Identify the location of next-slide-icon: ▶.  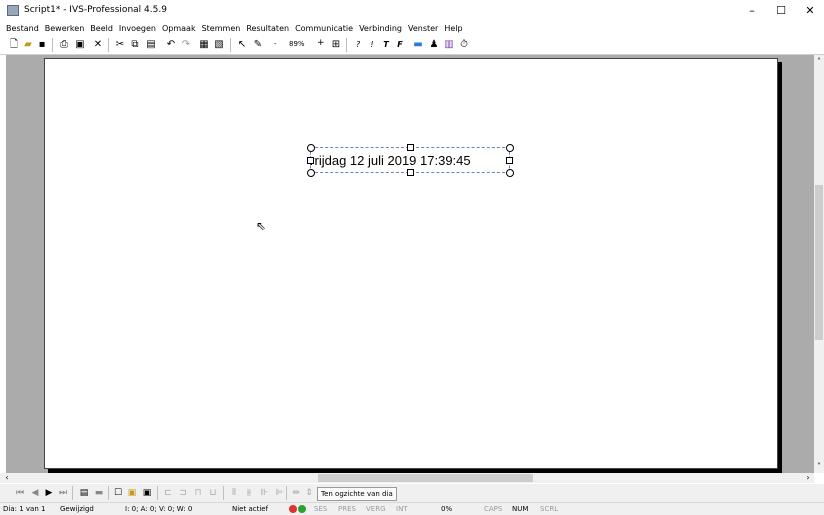
(49, 493).